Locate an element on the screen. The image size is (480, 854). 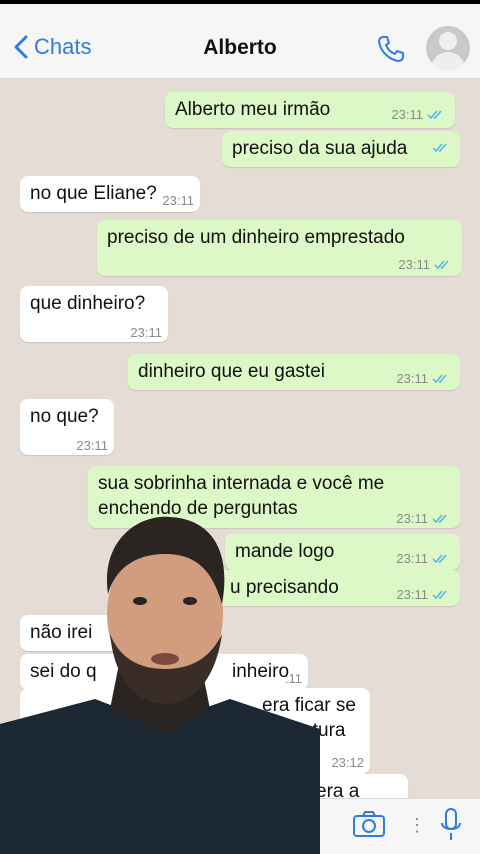
message-outgoing: preciso da sua ajuda is located at coordinates (341, 149).